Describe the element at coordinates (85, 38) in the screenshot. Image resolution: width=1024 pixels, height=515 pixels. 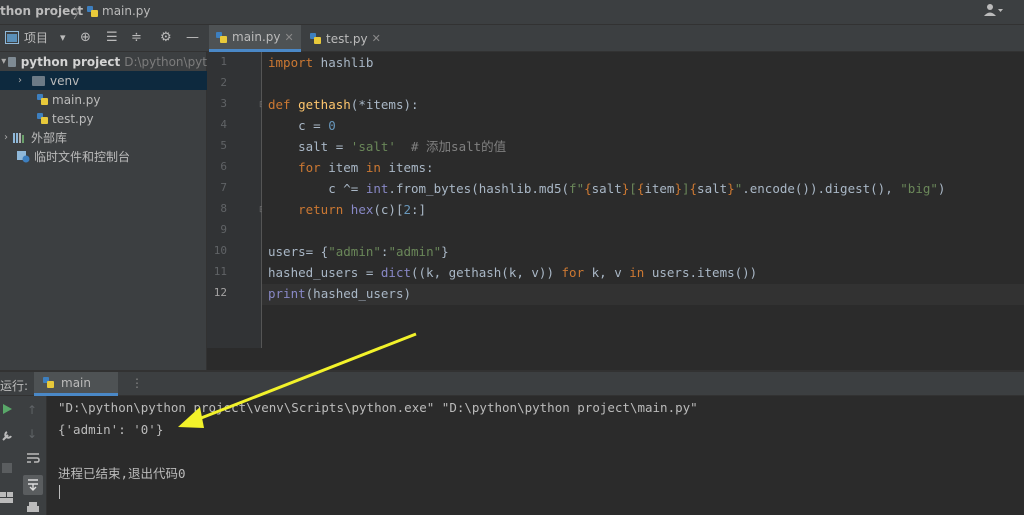
I see `locate-file-icon: ⊕` at that location.